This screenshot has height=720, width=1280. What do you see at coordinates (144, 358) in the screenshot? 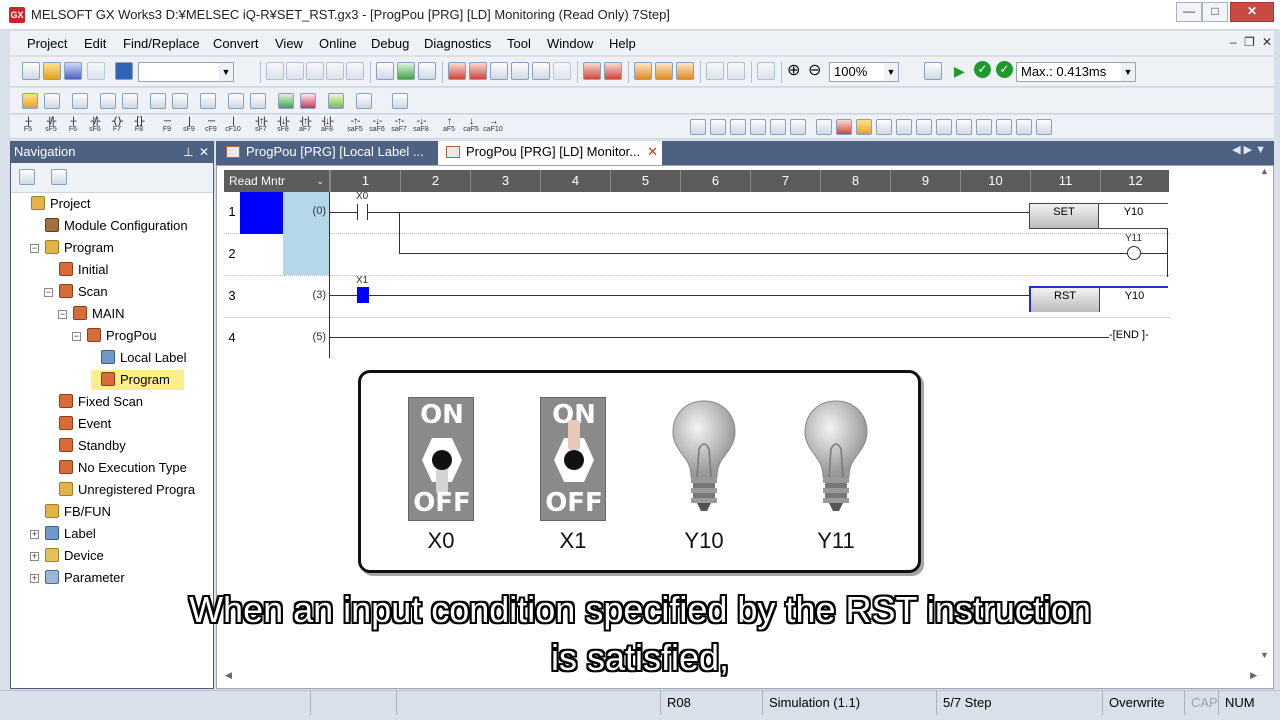
I see `tree-item: Local Label` at bounding box center [144, 358].